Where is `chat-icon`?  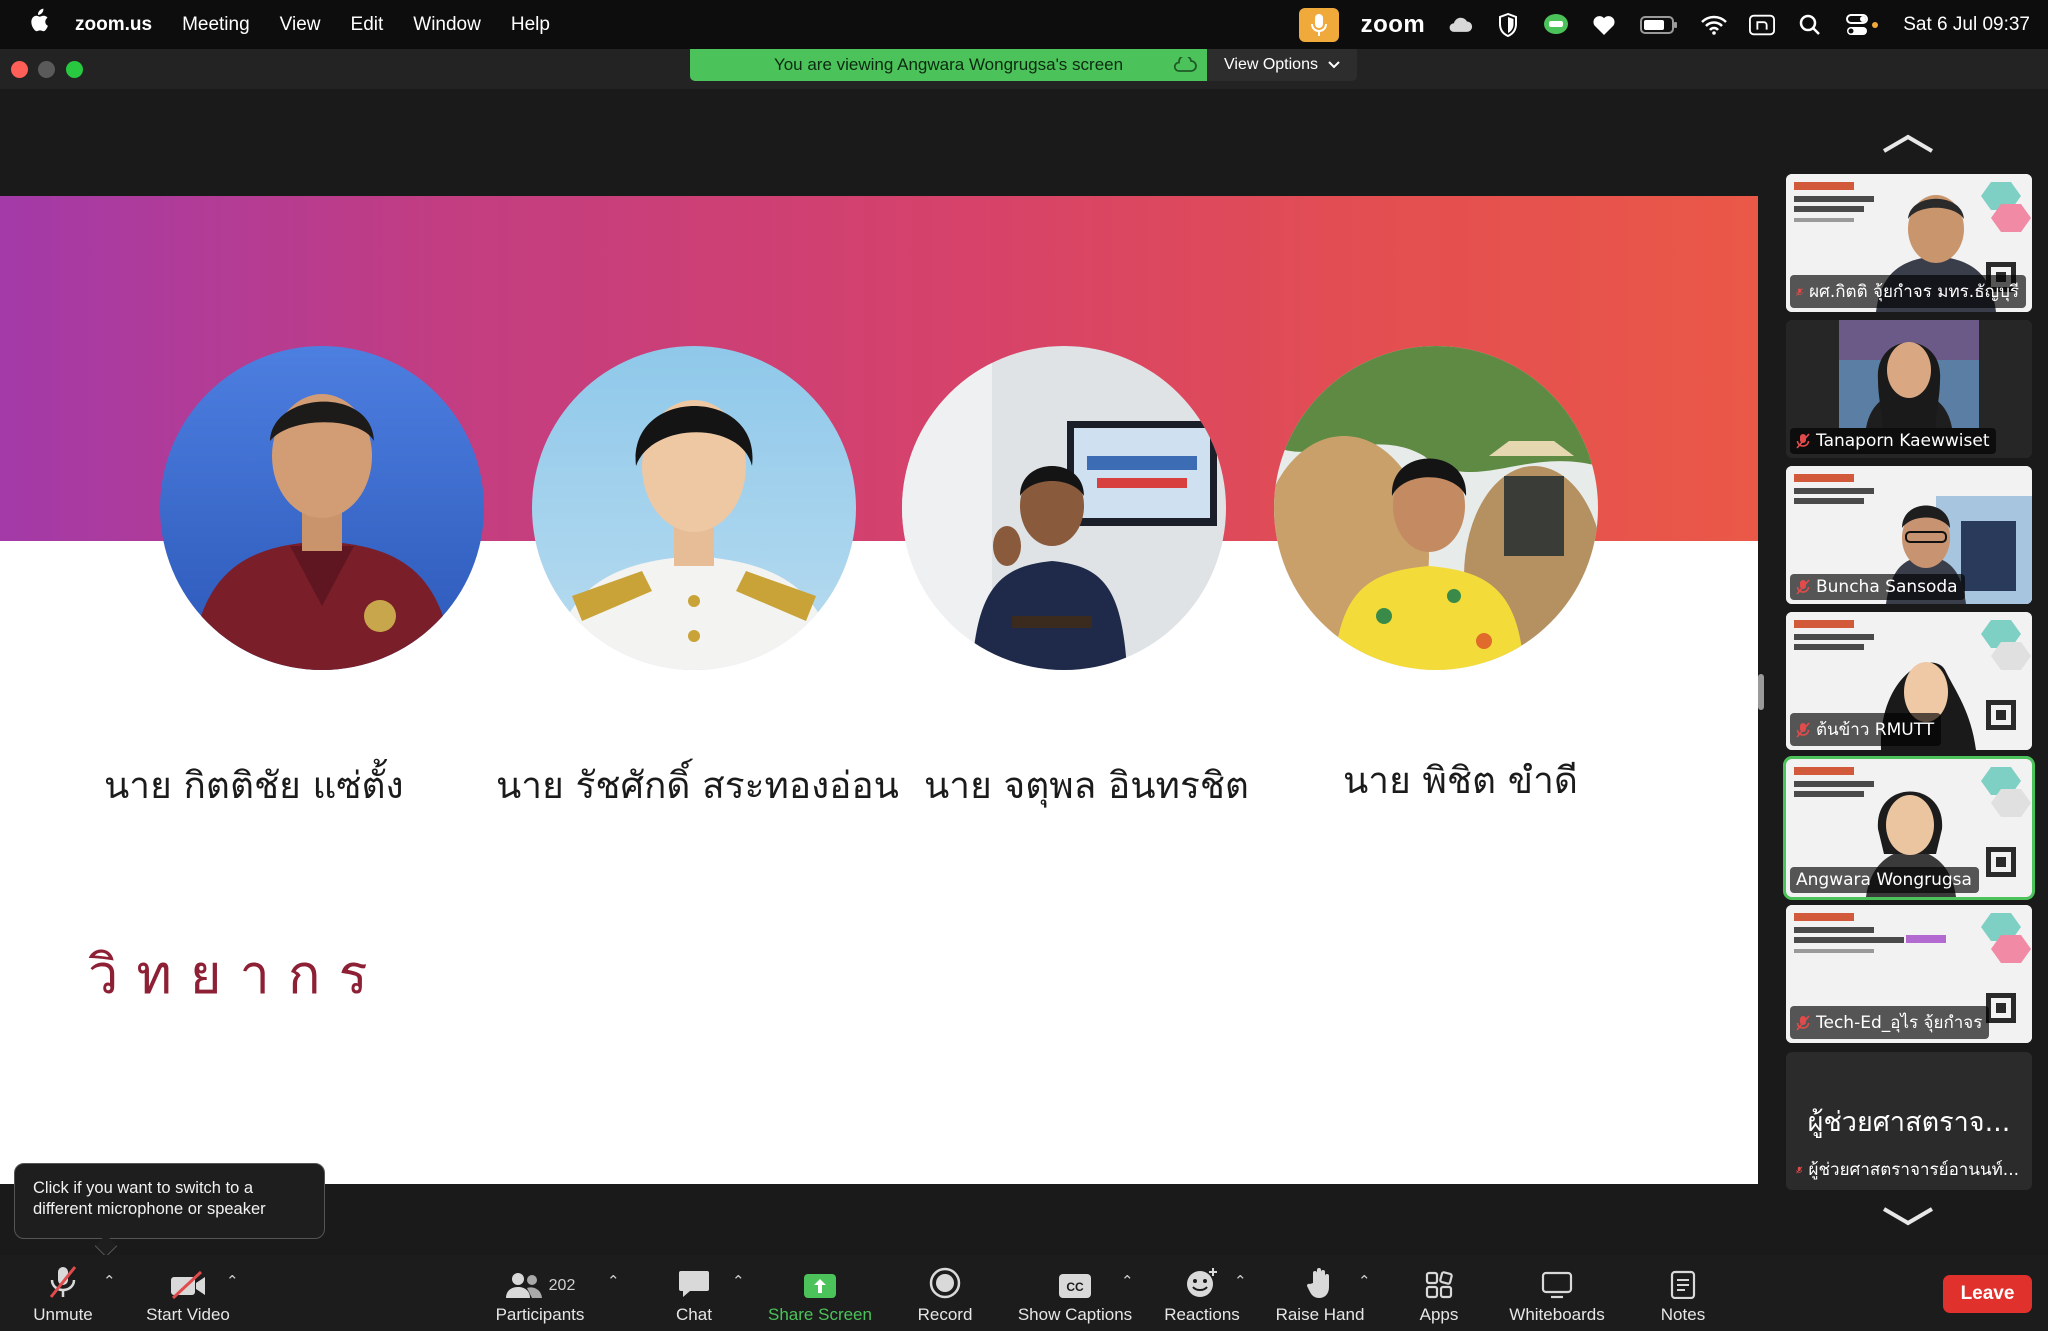 chat-icon is located at coordinates (694, 1282).